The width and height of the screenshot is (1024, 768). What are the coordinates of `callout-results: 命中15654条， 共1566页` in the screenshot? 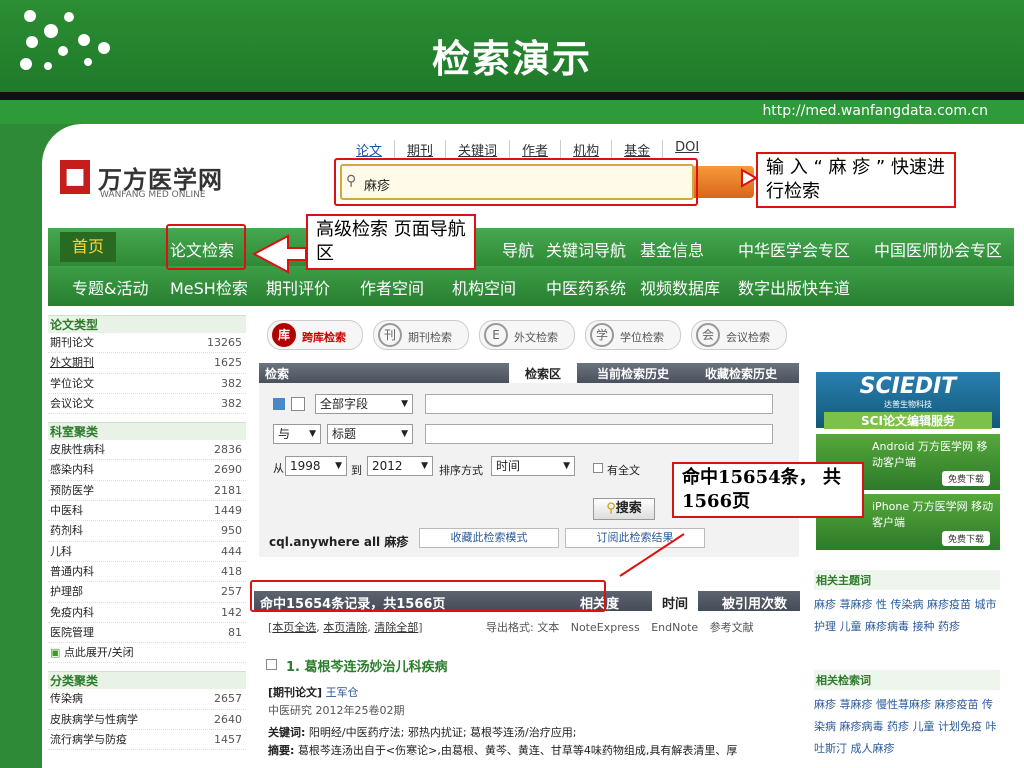 It's located at (768, 490).